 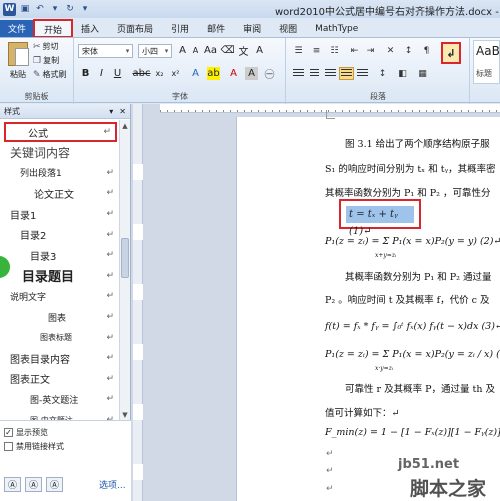 I want to click on align-center-icon, so click(x=314, y=73).